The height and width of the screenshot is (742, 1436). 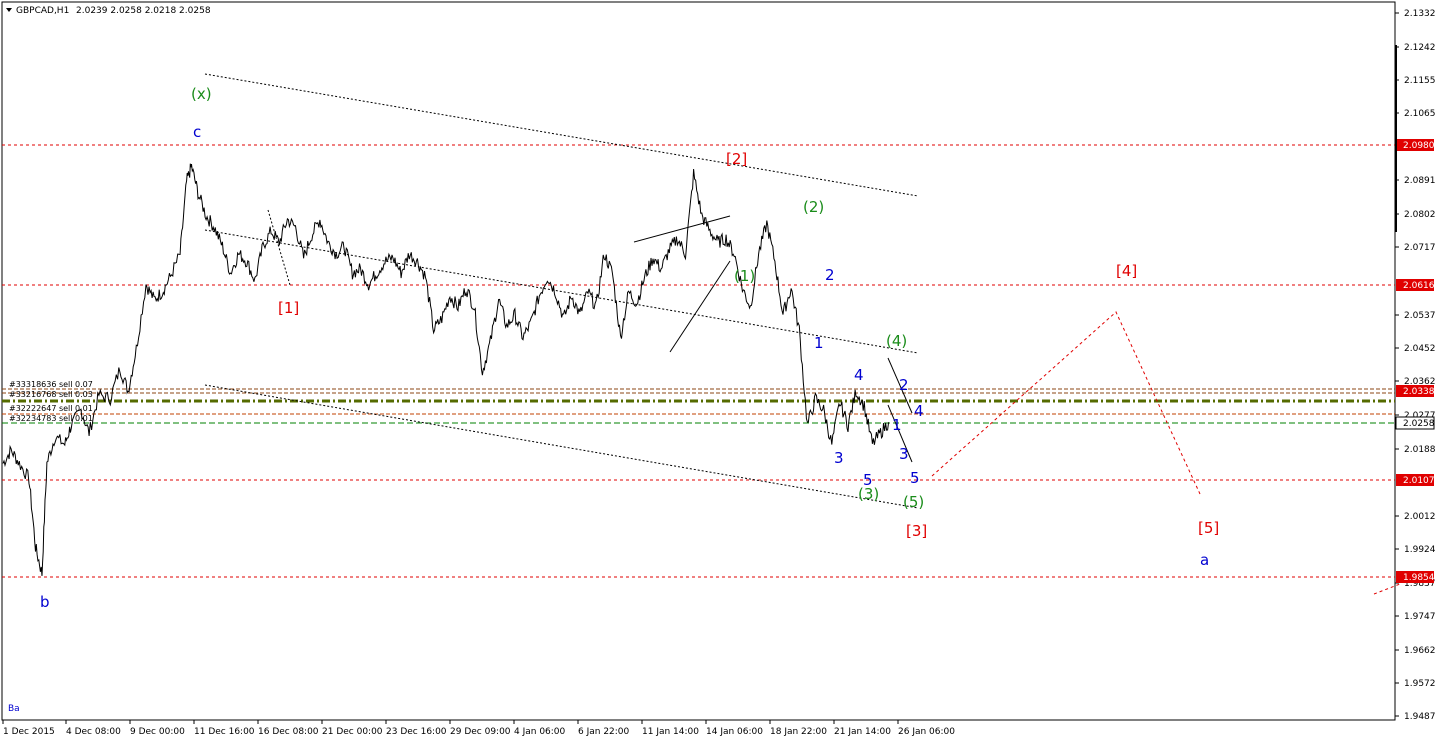 I want to click on x-tick: 4 Jan 06:00, so click(x=539, y=728).